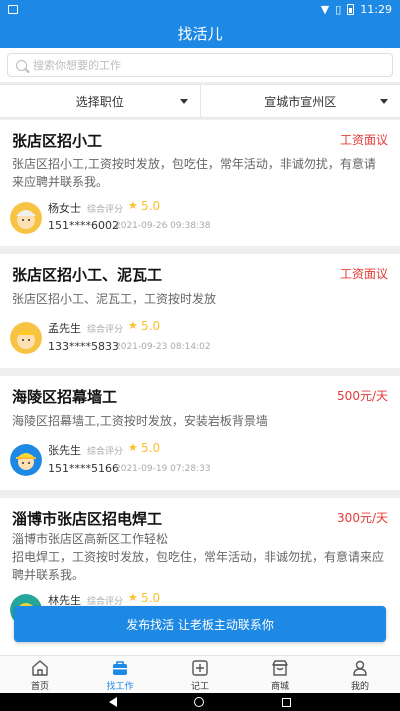  I want to click on search-input: 搜索你想要的工作, so click(200, 65).